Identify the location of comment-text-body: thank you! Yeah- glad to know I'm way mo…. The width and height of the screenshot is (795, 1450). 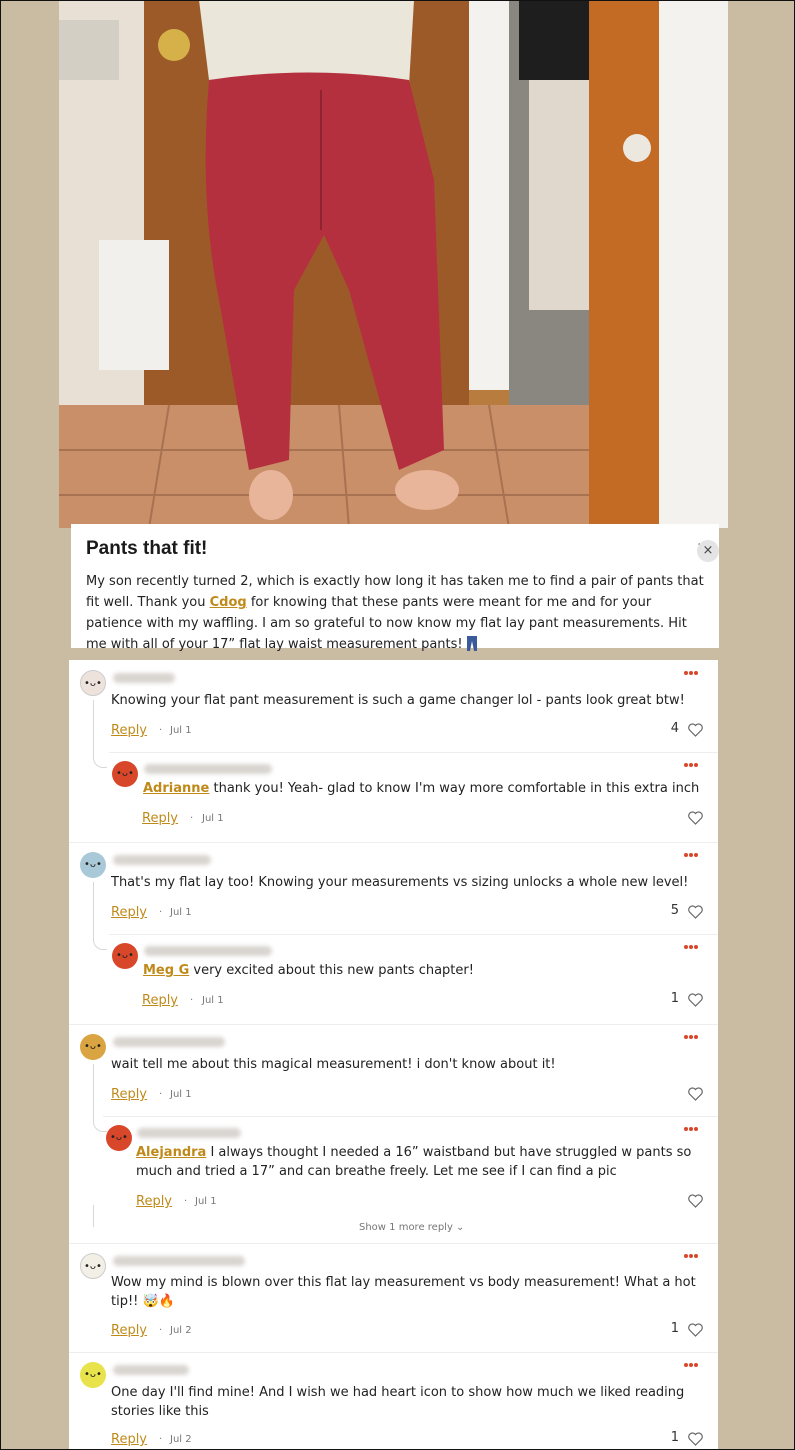
(454, 788).